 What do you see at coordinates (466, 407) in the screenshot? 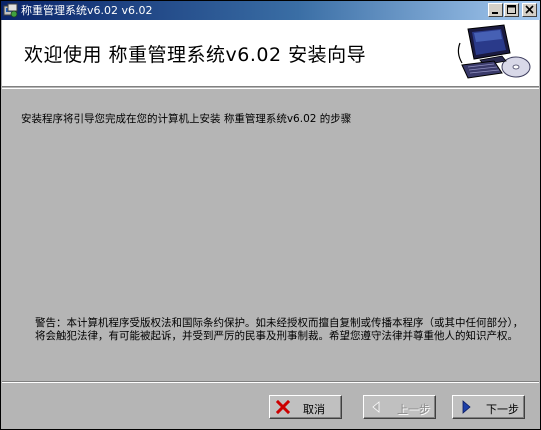
I see `right-arrow-icon` at bounding box center [466, 407].